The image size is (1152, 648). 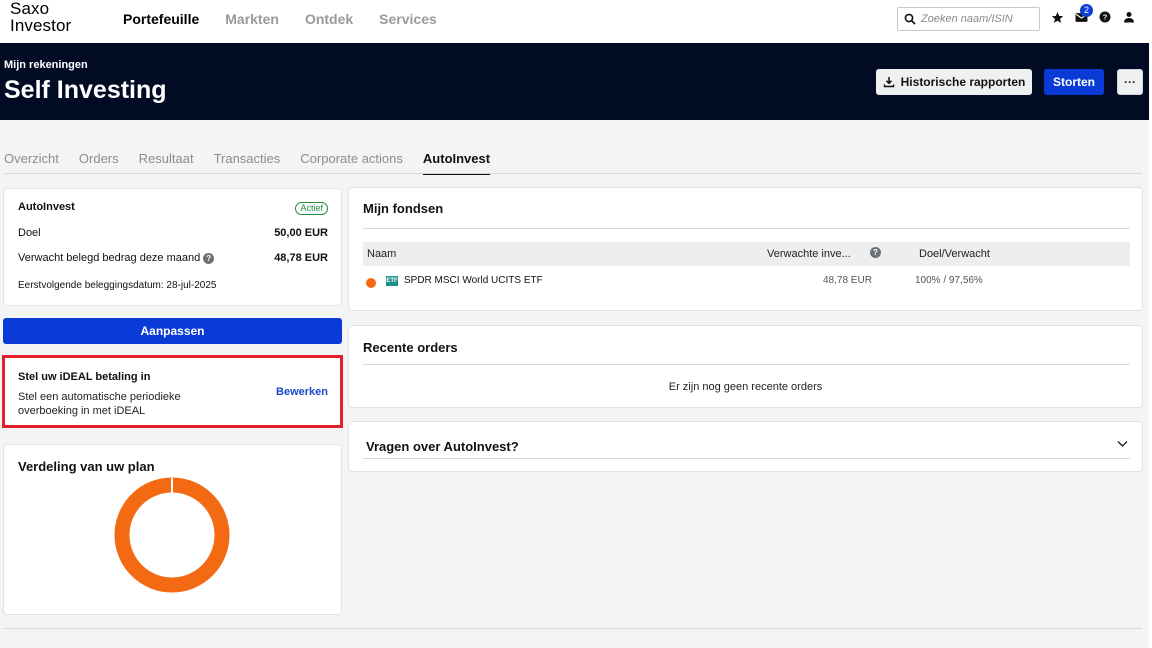 I want to click on user-icon, so click(x=1129, y=17).